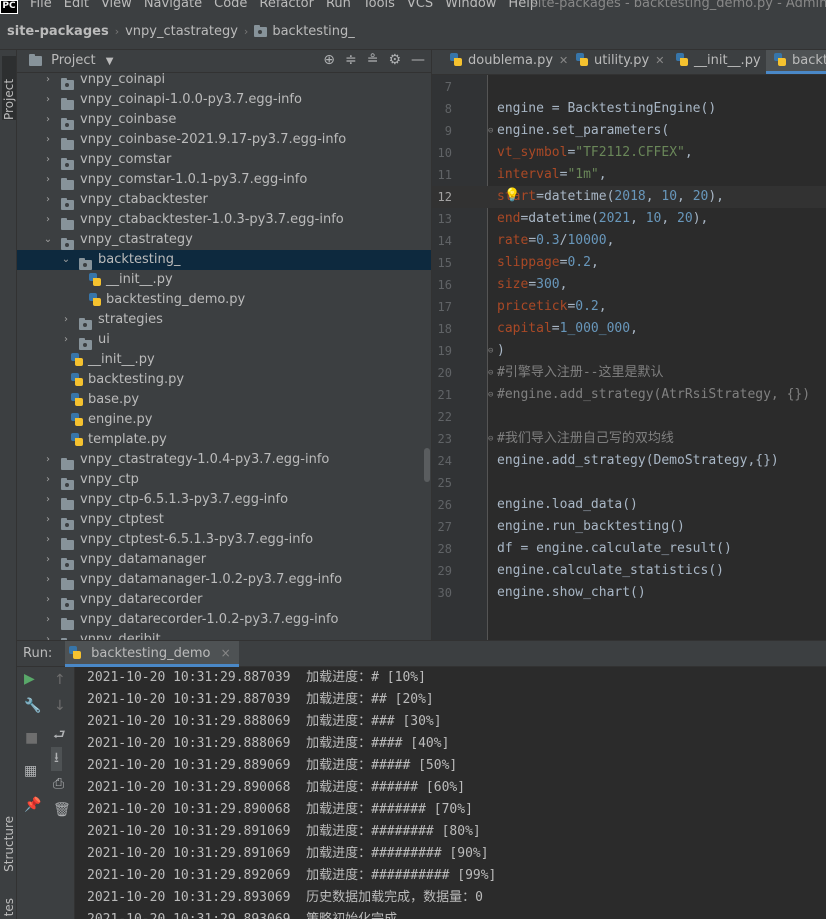 The width and height of the screenshot is (826, 919). What do you see at coordinates (512, 196) in the screenshot?
I see `lightbulb-icon: 💡` at bounding box center [512, 196].